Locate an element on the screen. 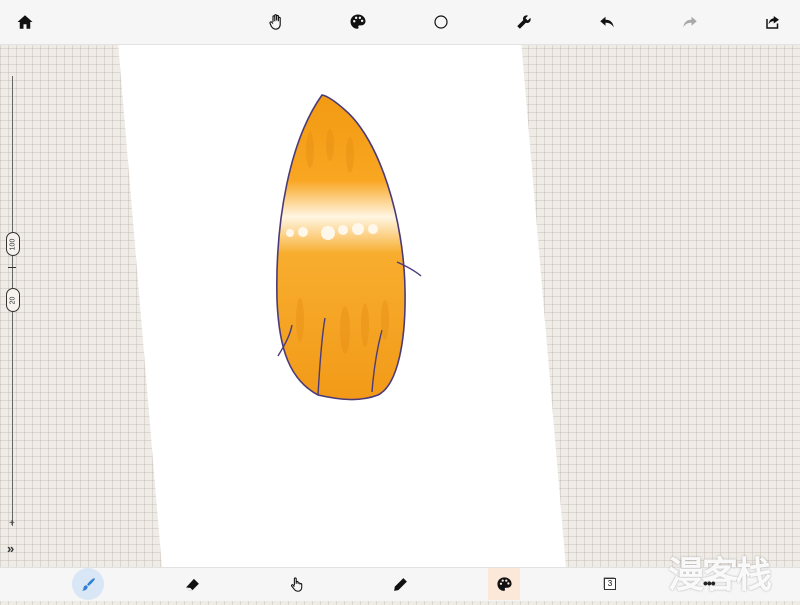 Image resolution: width=800 pixels, height=605 pixels. finger-icon is located at coordinates (296, 584).